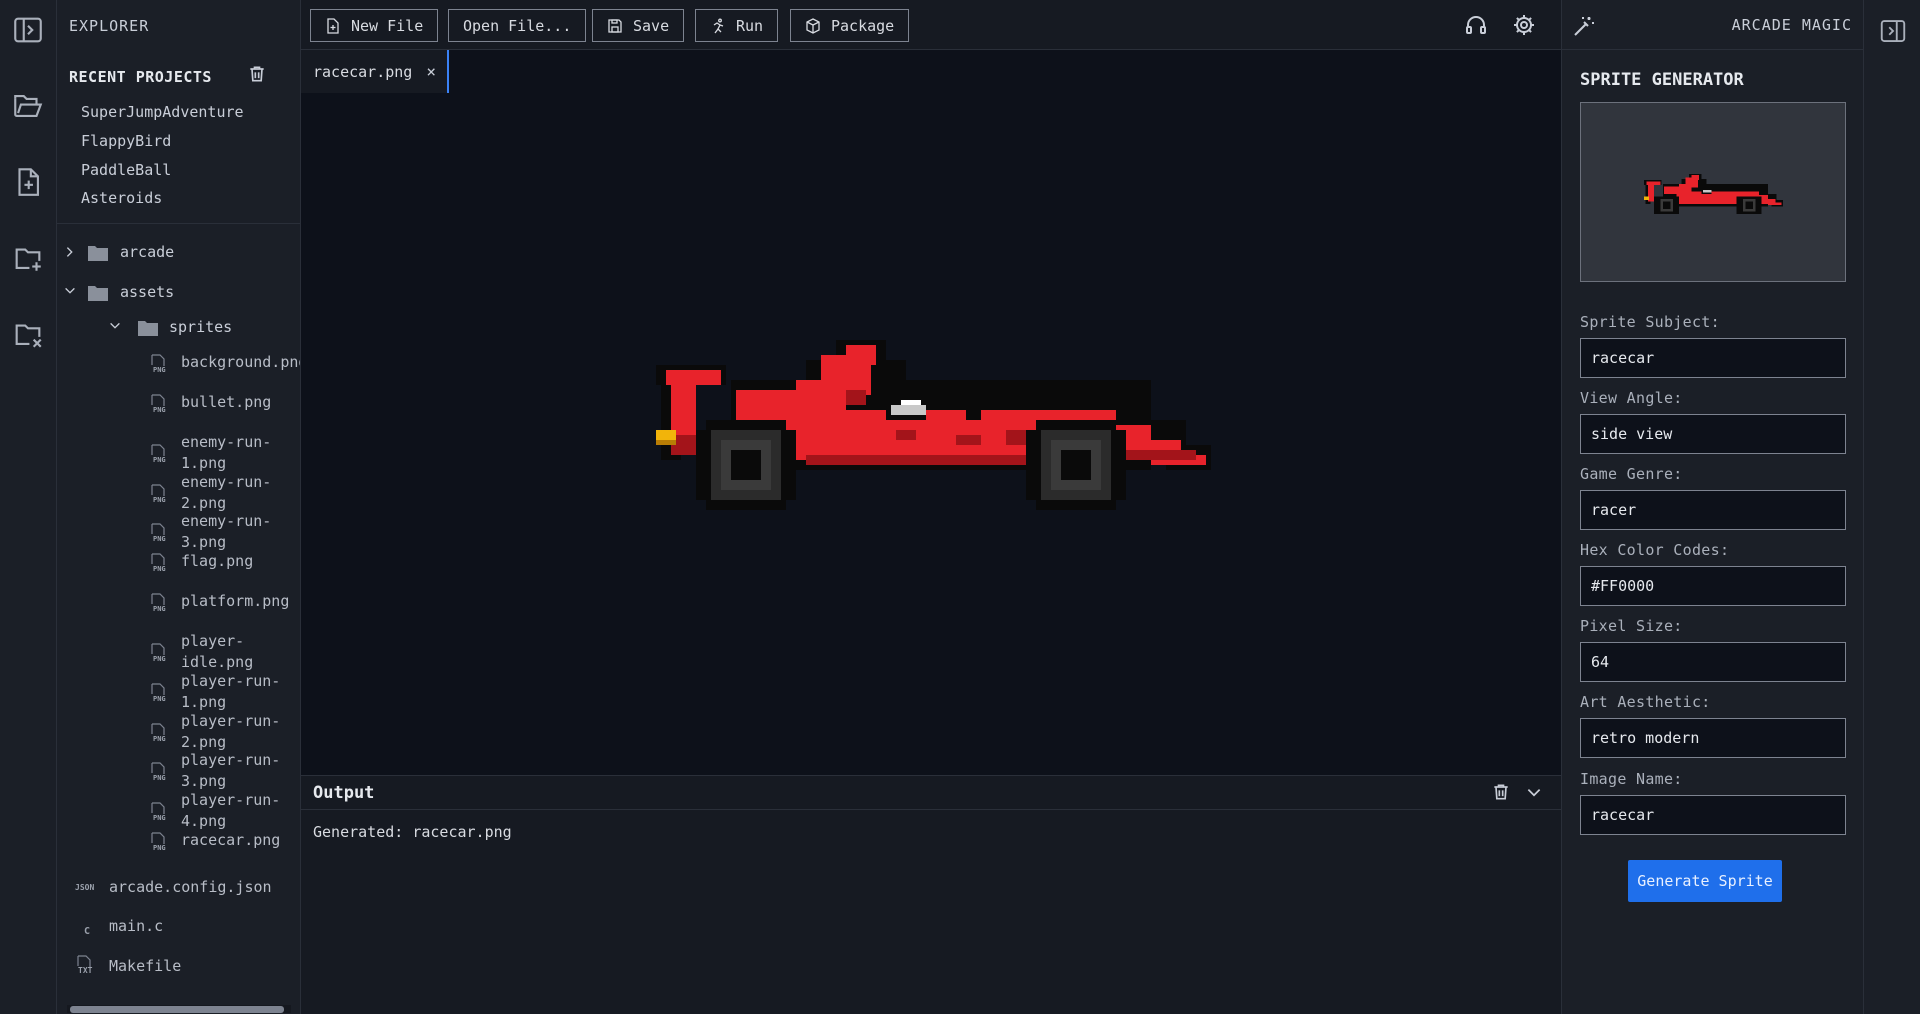 The image size is (1920, 1014). What do you see at coordinates (213, 641) in the screenshot?
I see `file-name-line: player-` at bounding box center [213, 641].